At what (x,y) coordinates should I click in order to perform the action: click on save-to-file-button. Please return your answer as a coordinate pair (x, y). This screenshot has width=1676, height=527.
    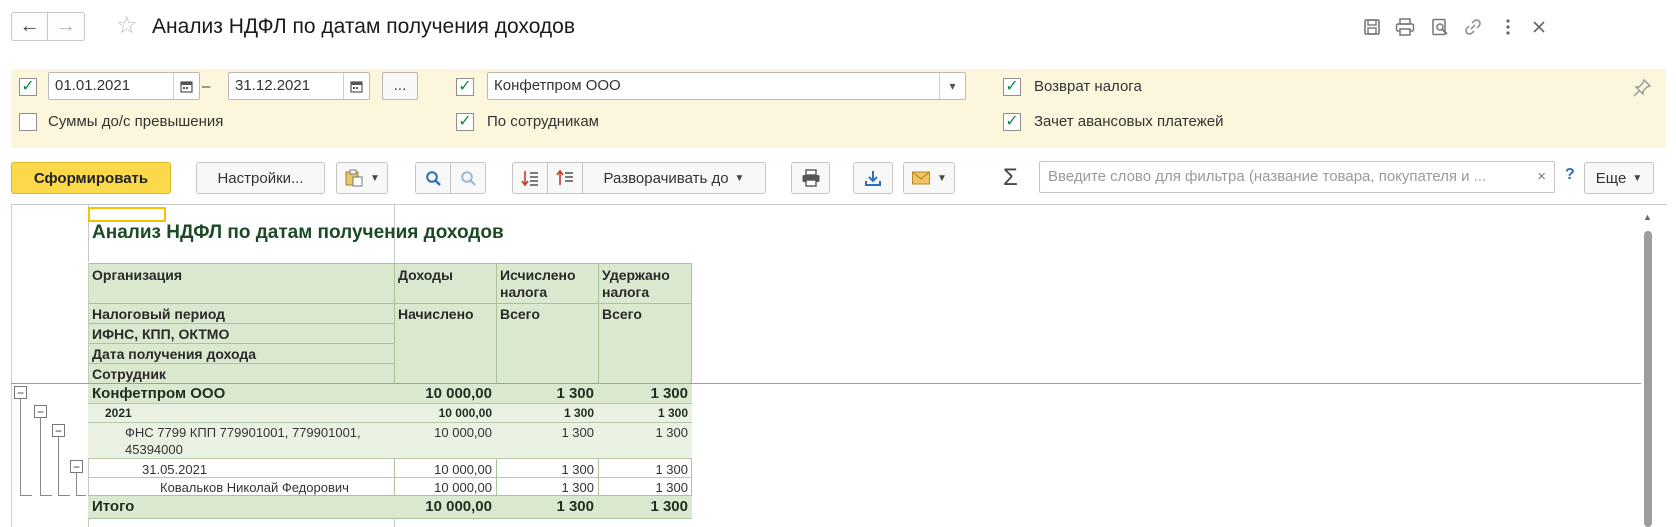
    Looking at the image, I should click on (873, 178).